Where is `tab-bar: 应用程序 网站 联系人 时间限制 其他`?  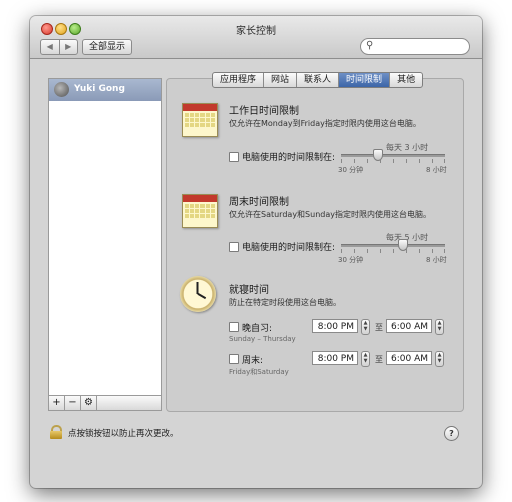 tab-bar: 应用程序 网站 联系人 时间限制 其他 is located at coordinates (318, 80).